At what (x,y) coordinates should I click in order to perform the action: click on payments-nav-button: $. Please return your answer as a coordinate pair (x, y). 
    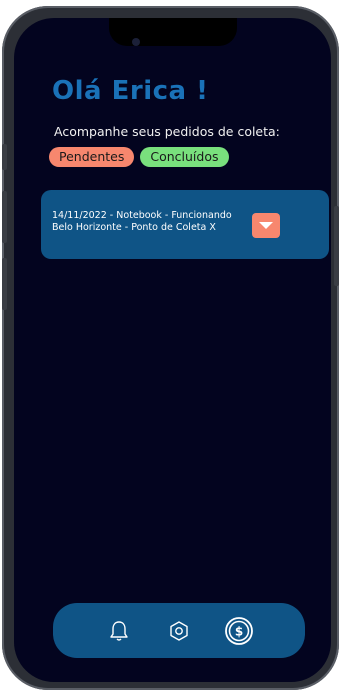
    Looking at the image, I should click on (239, 631).